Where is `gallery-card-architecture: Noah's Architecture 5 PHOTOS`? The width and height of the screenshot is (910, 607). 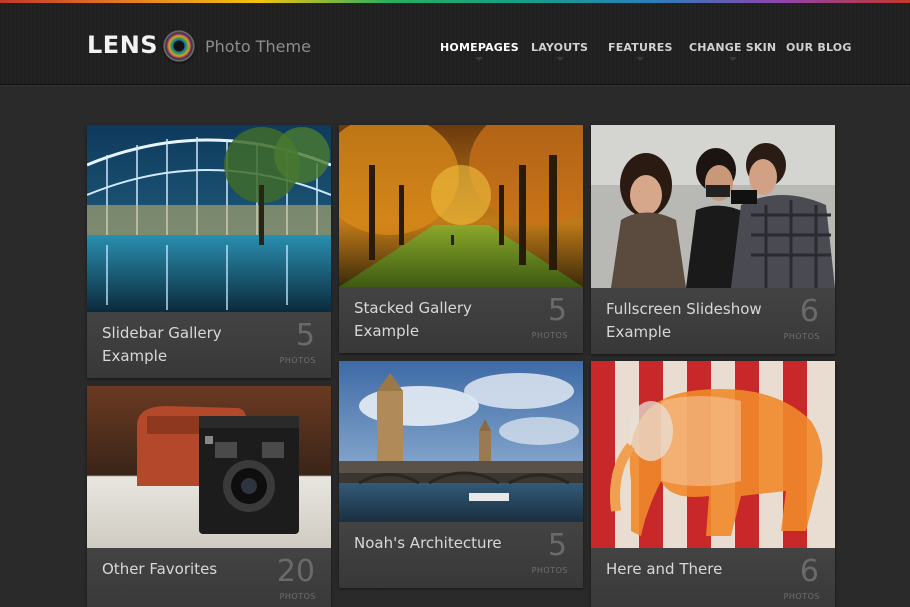 gallery-card-architecture: Noah's Architecture 5 PHOTOS is located at coordinates (461, 474).